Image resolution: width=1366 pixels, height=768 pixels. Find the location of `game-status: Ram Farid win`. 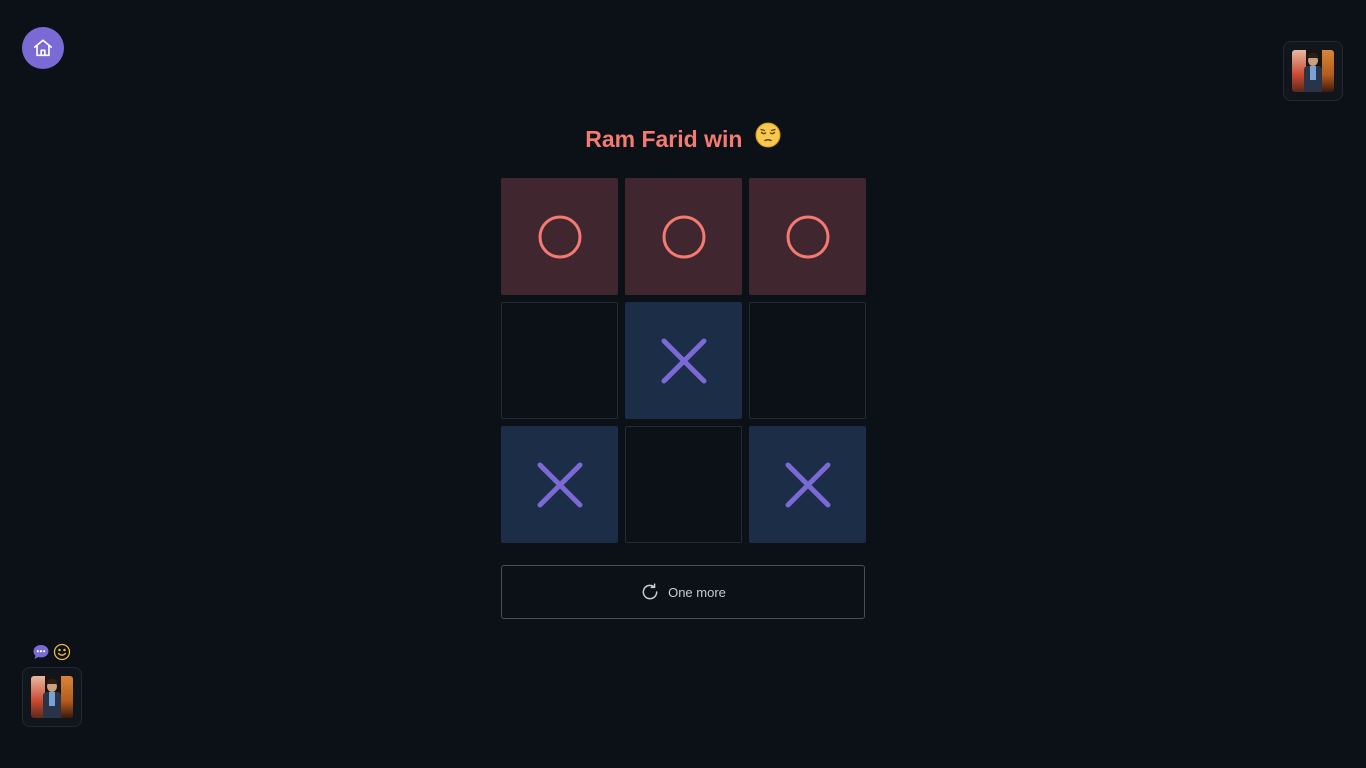

game-status: Ram Farid win is located at coordinates (683, 138).